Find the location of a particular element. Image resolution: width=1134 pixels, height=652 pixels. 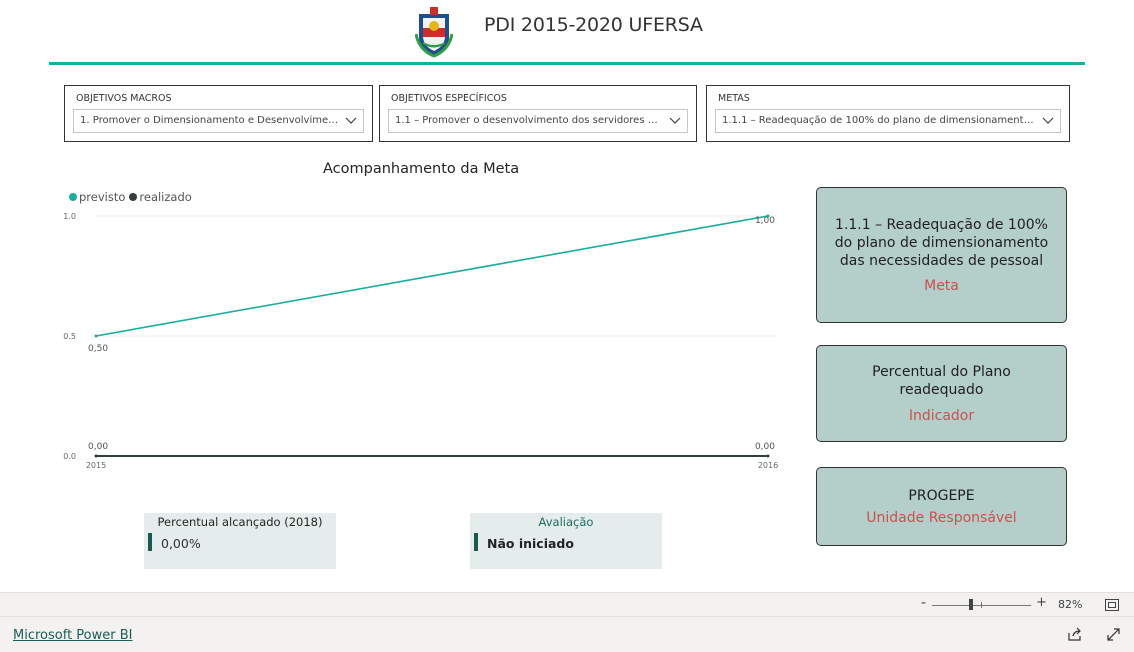

x-tick-label: 2015 is located at coordinates (96, 465).